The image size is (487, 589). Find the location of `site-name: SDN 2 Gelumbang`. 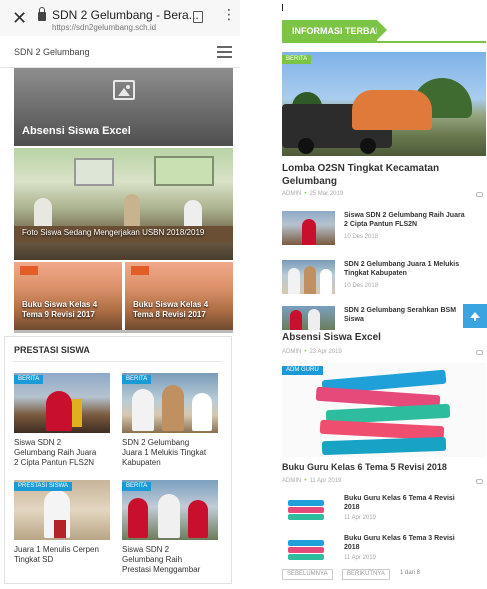

site-name: SDN 2 Gelumbang is located at coordinates (52, 52).